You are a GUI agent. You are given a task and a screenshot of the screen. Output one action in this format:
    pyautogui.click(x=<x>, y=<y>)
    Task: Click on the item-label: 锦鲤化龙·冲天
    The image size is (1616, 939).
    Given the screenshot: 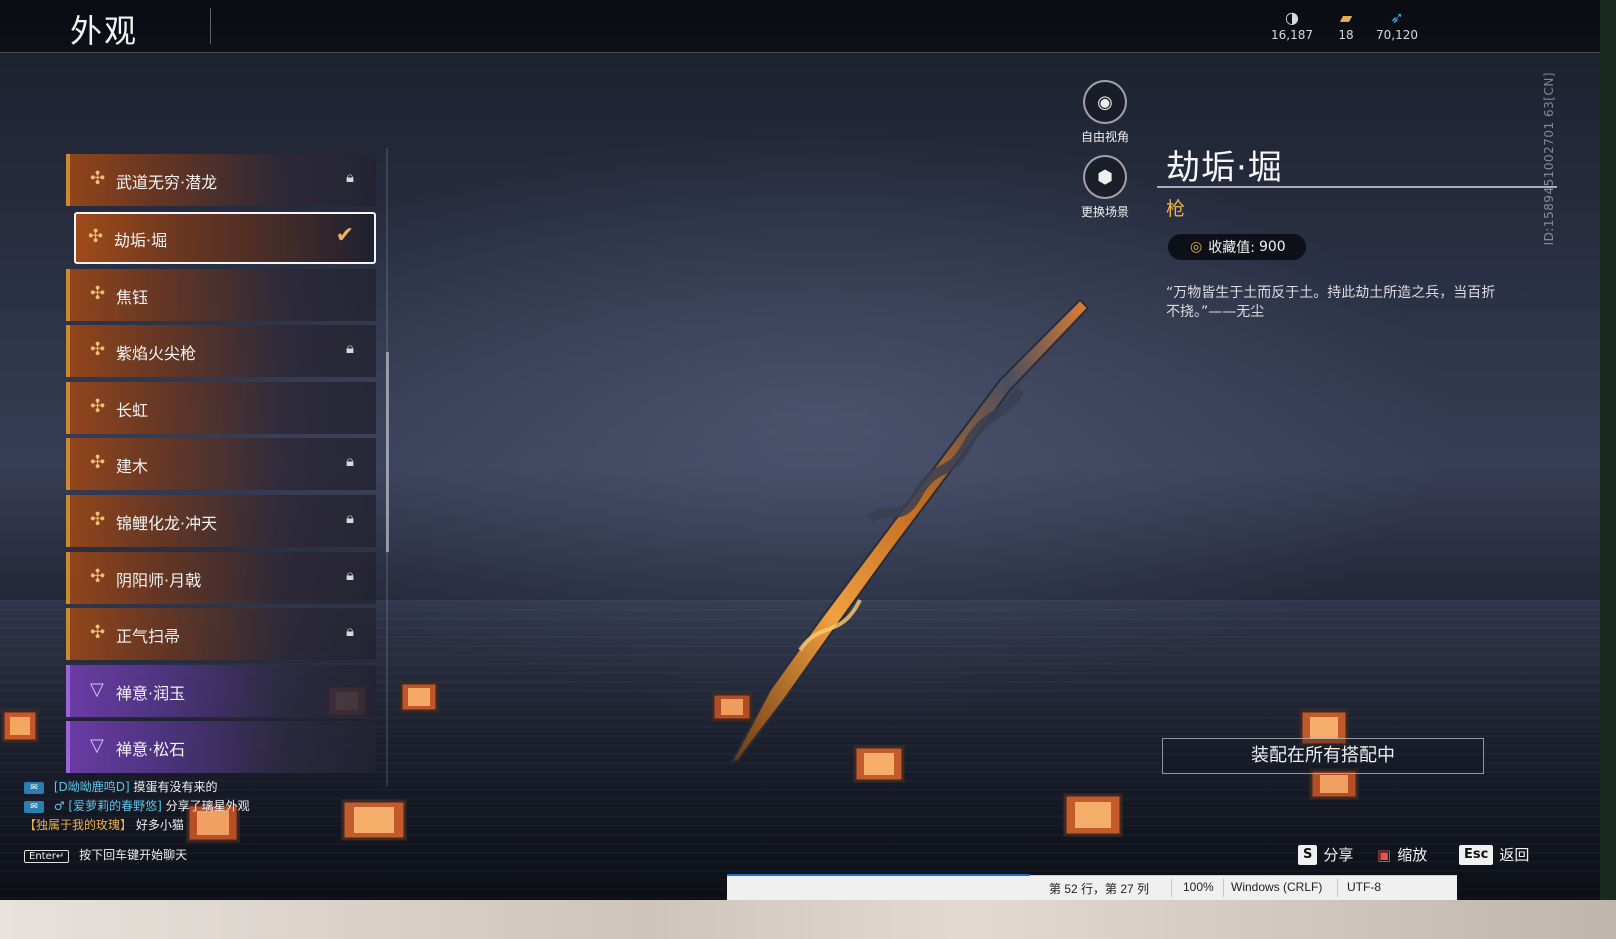 What is the action you would take?
    pyautogui.click(x=167, y=523)
    